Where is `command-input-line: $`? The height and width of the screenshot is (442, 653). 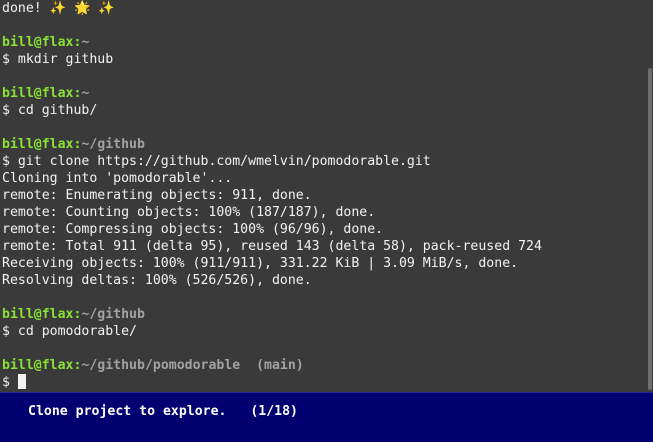
command-input-line: $ is located at coordinates (327, 382).